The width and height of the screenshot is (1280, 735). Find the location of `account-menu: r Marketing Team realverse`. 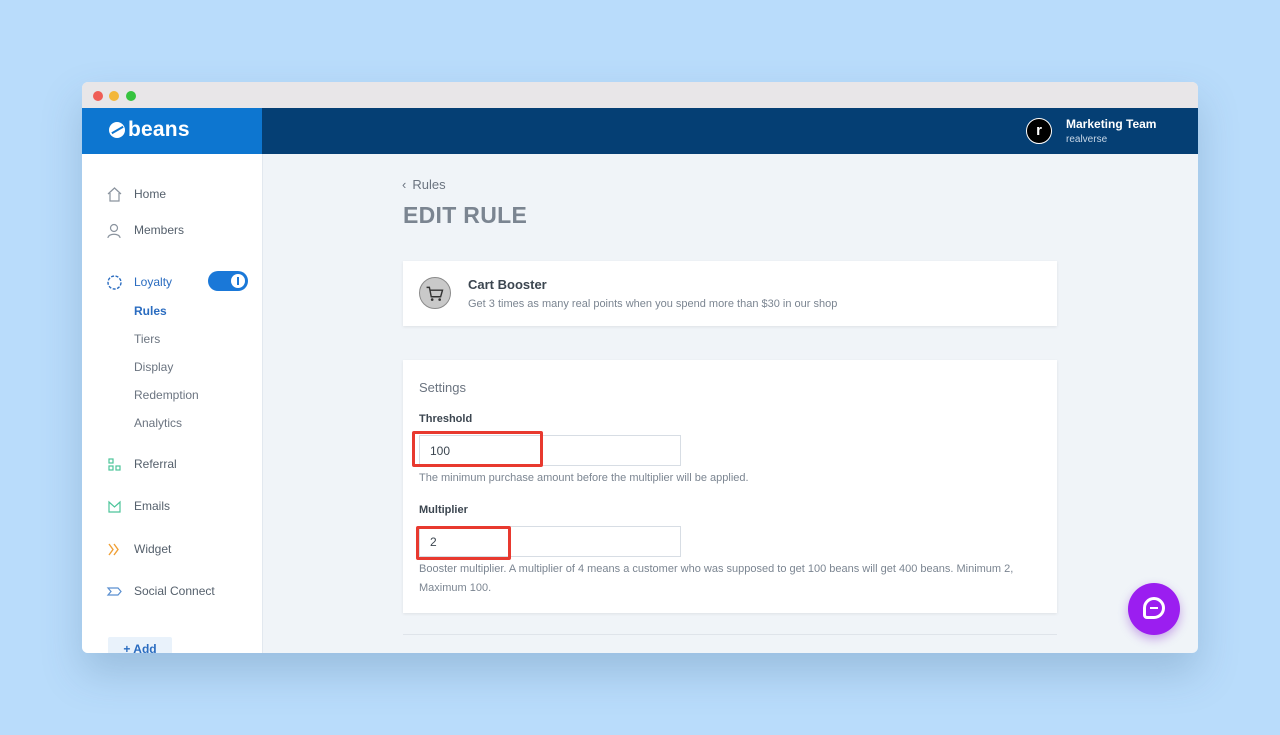

account-menu: r Marketing Team realverse is located at coordinates (1111, 132).